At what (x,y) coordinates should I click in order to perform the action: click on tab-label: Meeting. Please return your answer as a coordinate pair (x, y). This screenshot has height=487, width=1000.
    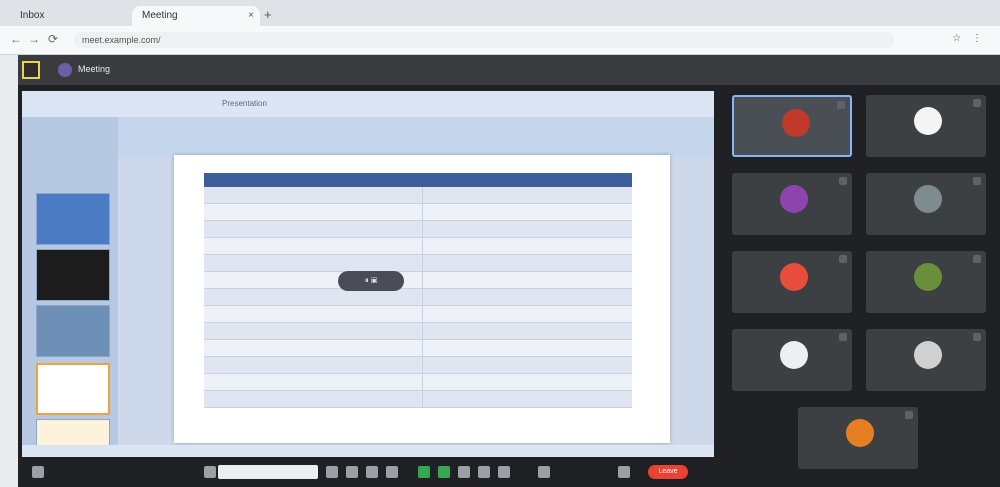
    Looking at the image, I should click on (160, 15).